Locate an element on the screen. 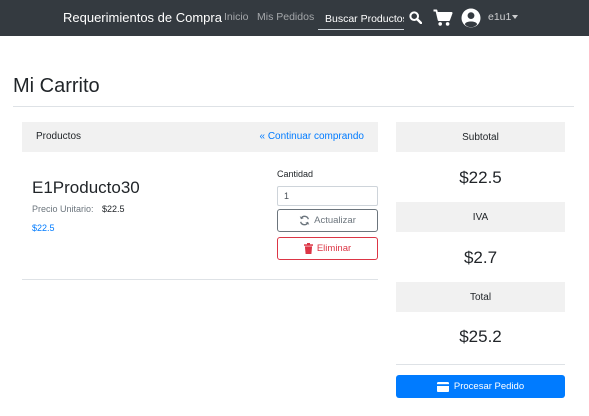 The image size is (589, 416). subtotal-header: Subtotal is located at coordinates (480, 137).